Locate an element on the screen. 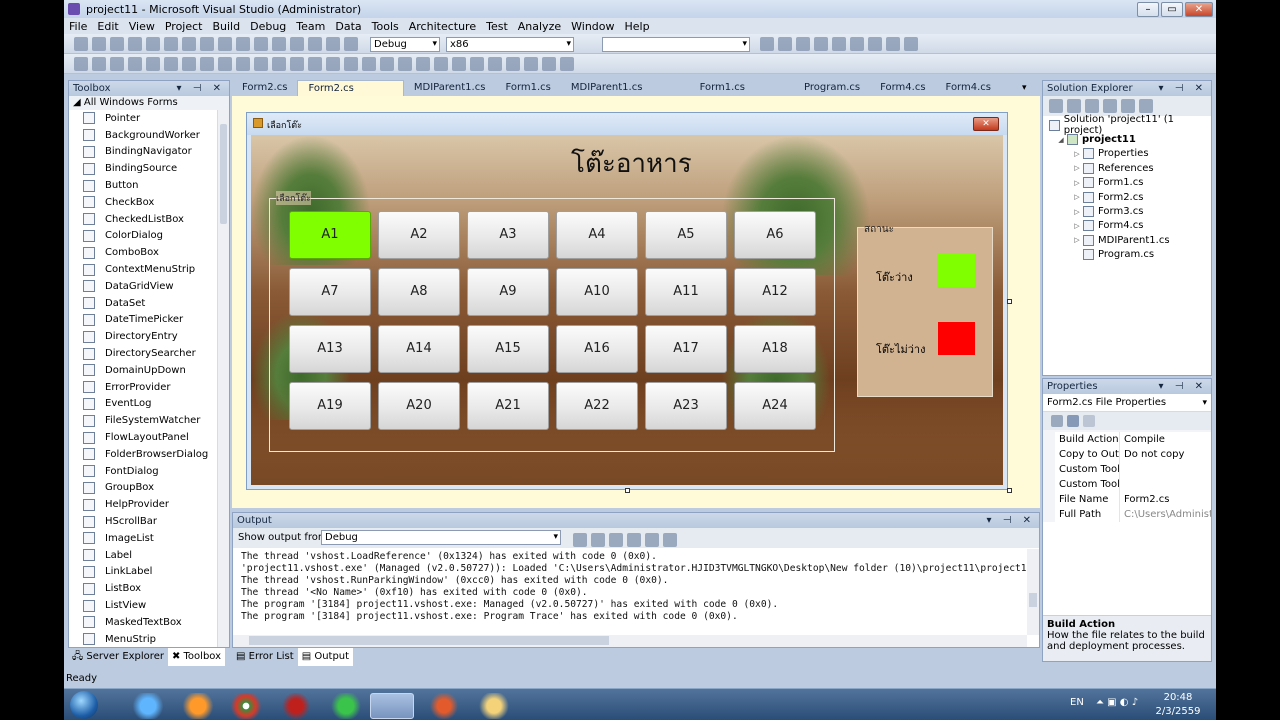  properties-object-selector: Form2.cs File Properties ▾ is located at coordinates (1127, 403).